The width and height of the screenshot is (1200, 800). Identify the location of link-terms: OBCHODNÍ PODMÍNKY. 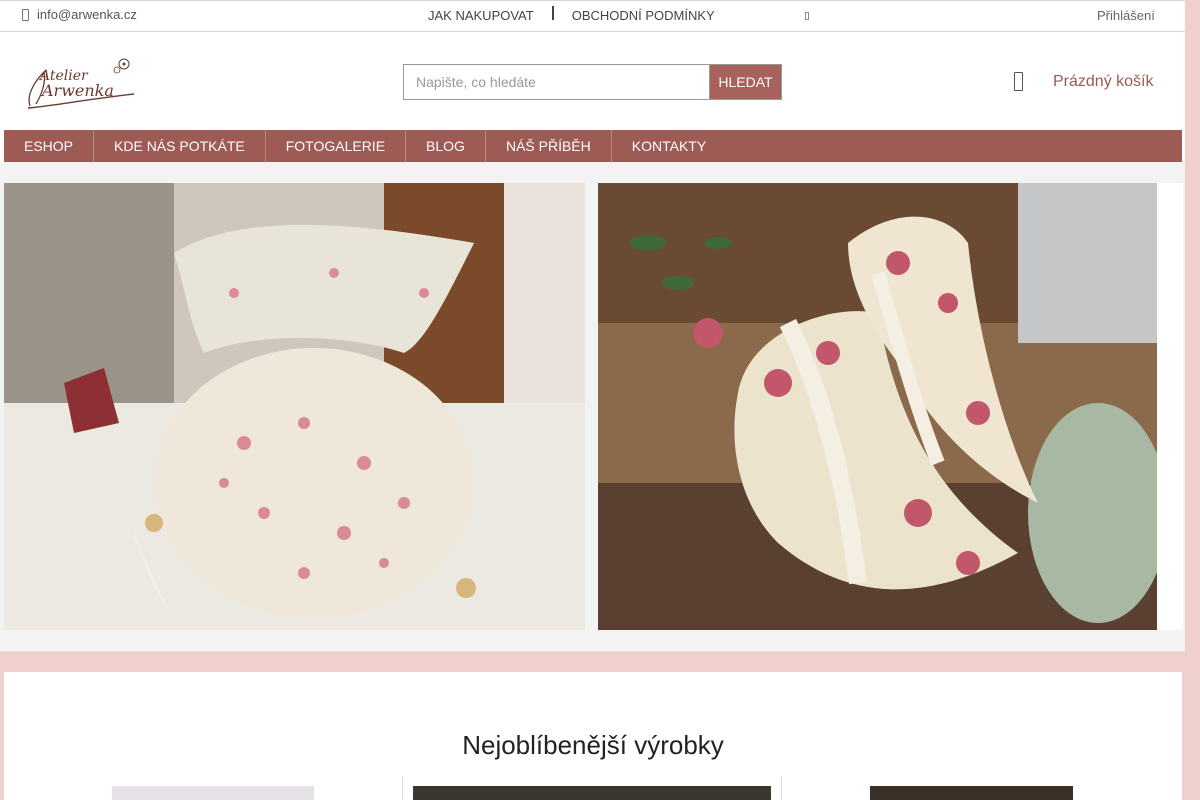
(643, 15).